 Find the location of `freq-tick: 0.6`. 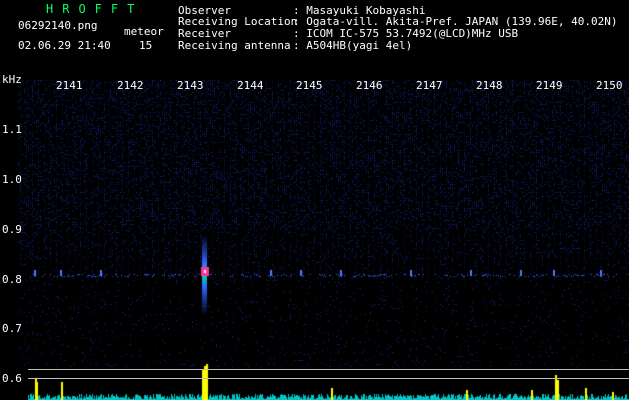

freq-tick: 0.6 is located at coordinates (12, 378).